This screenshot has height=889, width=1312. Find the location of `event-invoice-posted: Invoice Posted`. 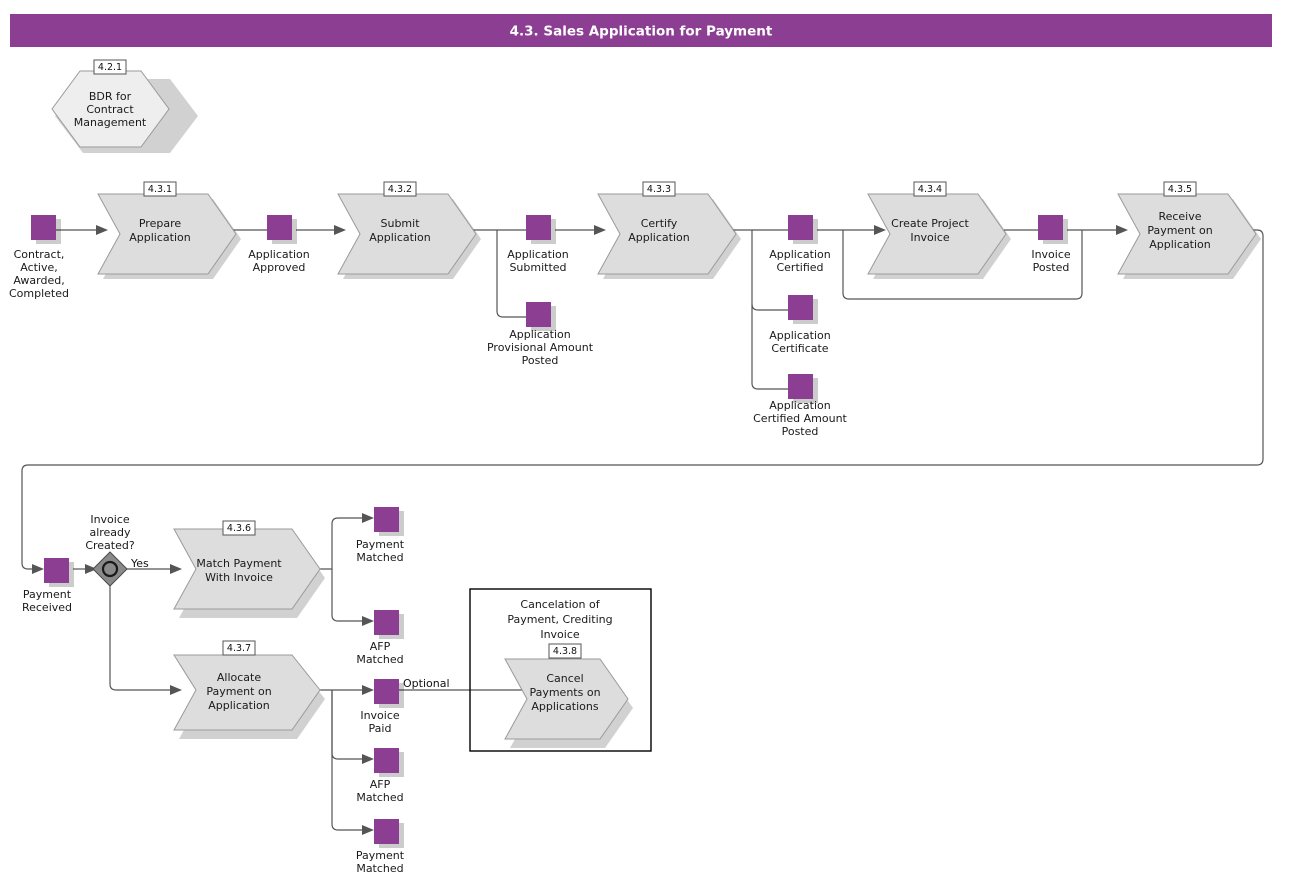

event-invoice-posted: Invoice Posted is located at coordinates (1051, 244).